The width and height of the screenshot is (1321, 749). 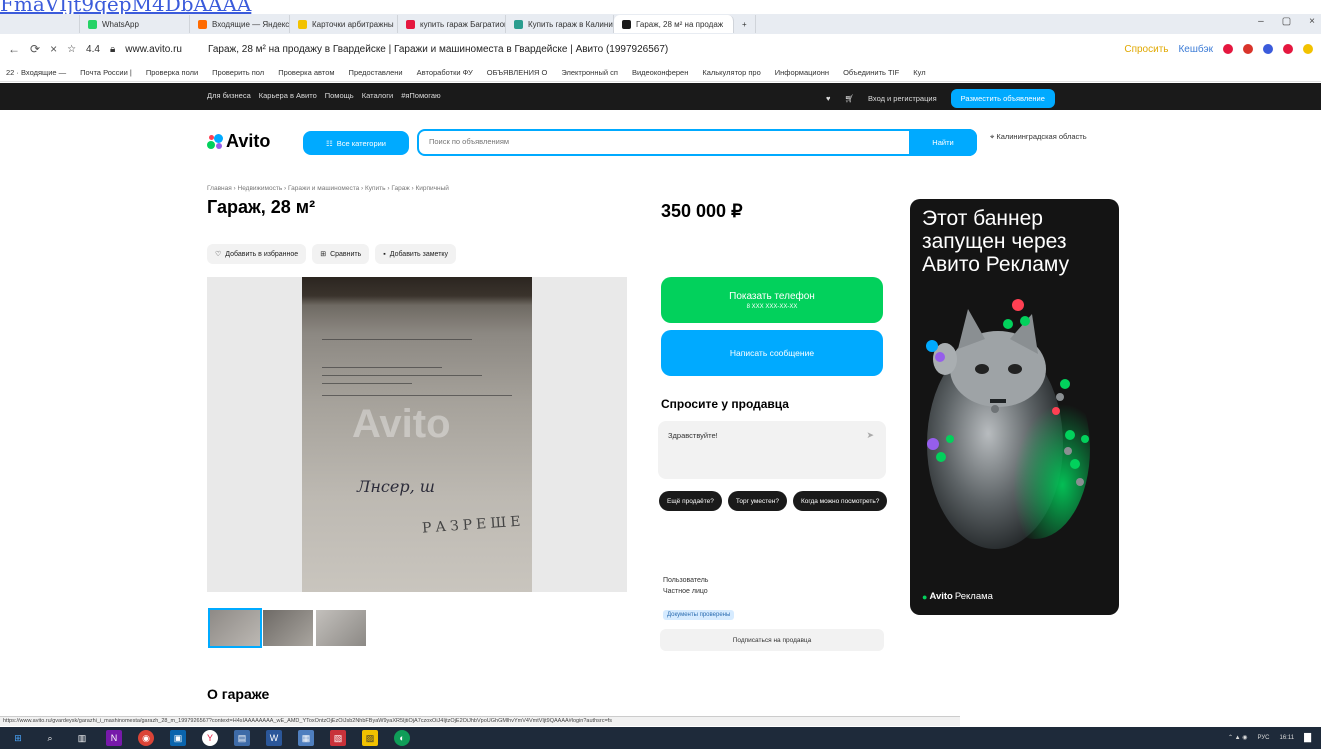 What do you see at coordinates (452, 24) in the screenshot?
I see `browser-tab: купить гараж Багратион` at bounding box center [452, 24].